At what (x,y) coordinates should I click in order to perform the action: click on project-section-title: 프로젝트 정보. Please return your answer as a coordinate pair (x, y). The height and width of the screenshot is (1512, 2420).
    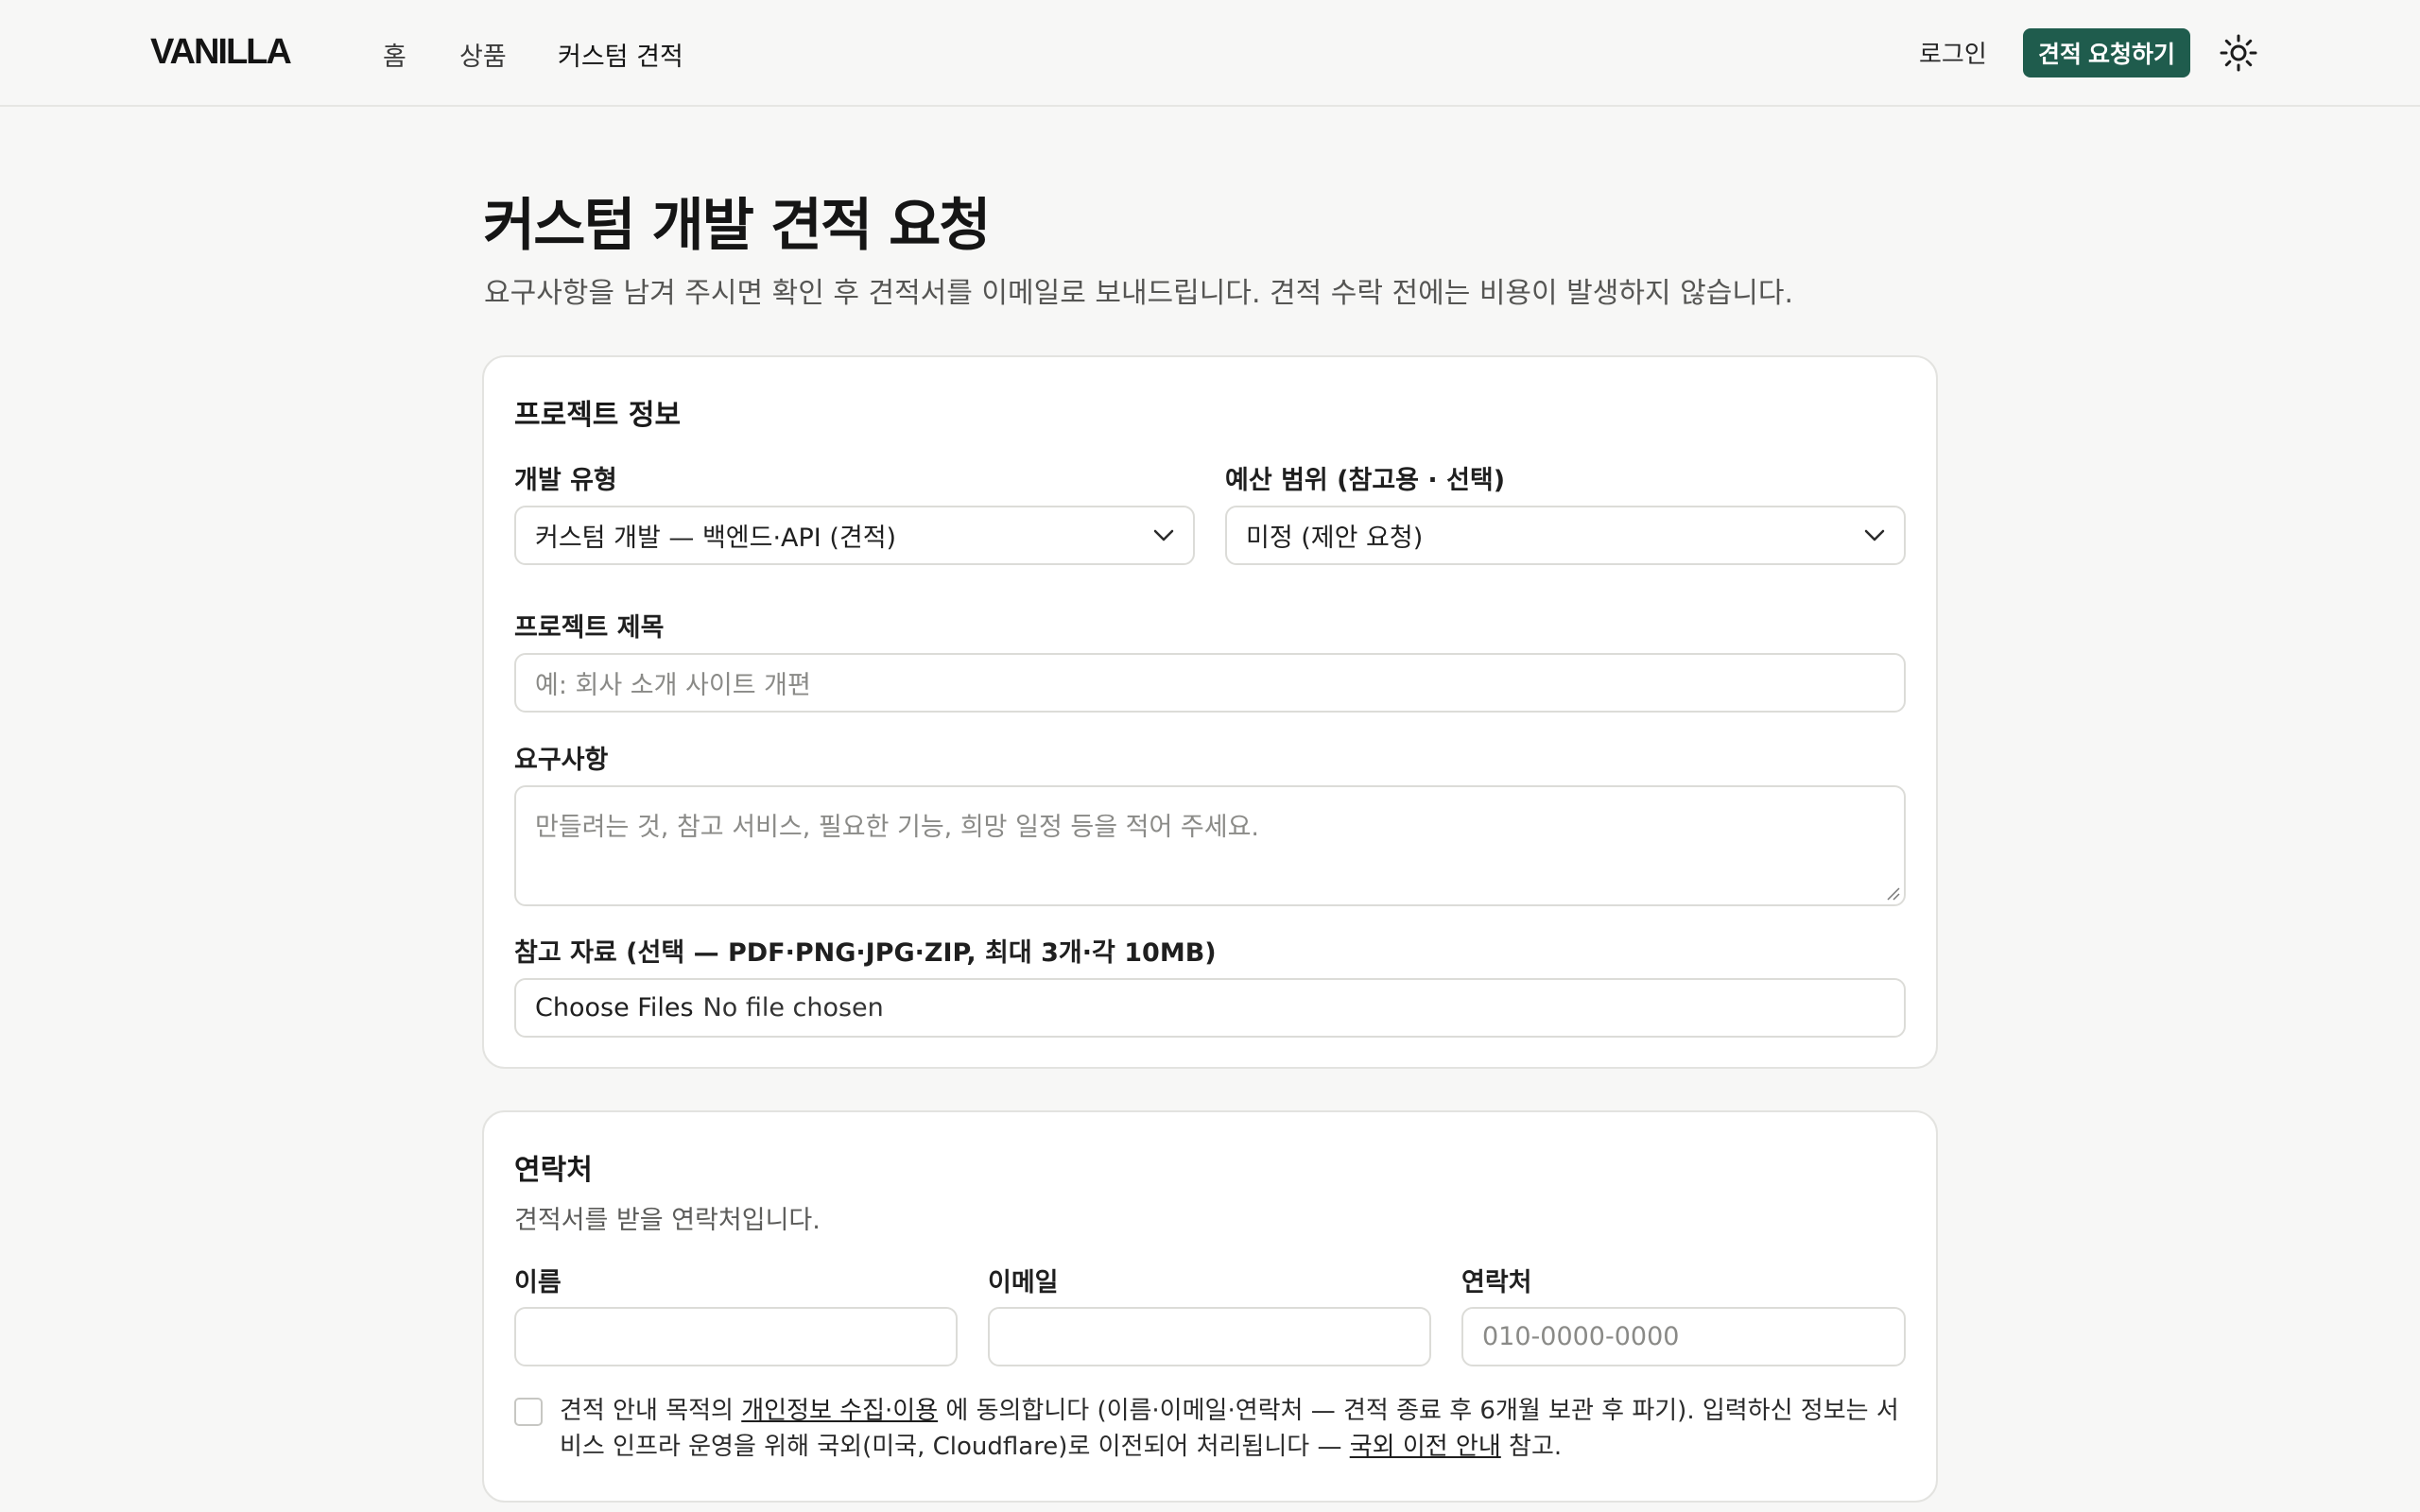
    Looking at the image, I should click on (598, 415).